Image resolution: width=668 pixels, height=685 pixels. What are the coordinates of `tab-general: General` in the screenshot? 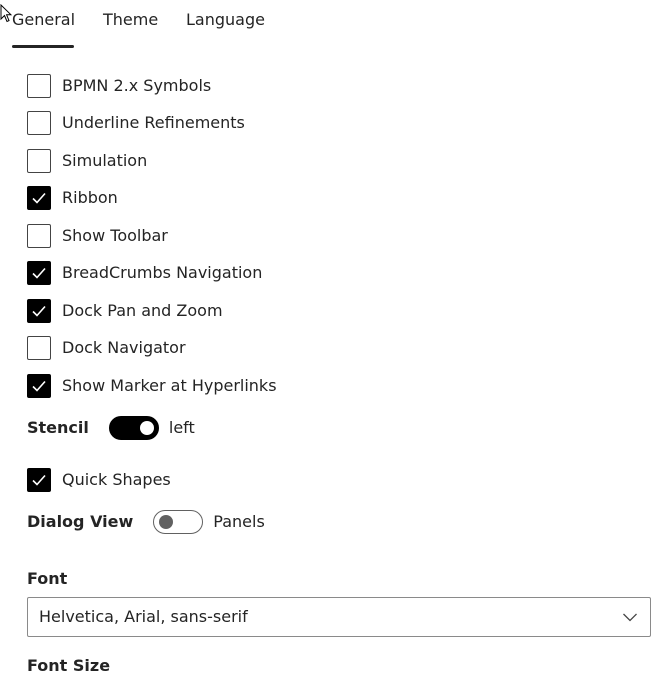 It's located at (43, 20).